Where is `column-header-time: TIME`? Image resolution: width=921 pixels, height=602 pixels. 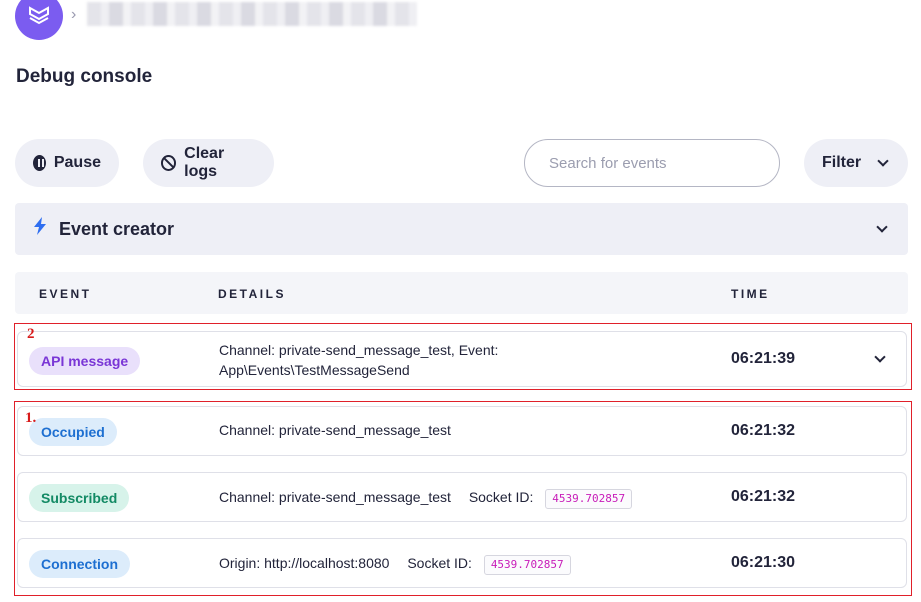 column-header-time: TIME is located at coordinates (750, 294).